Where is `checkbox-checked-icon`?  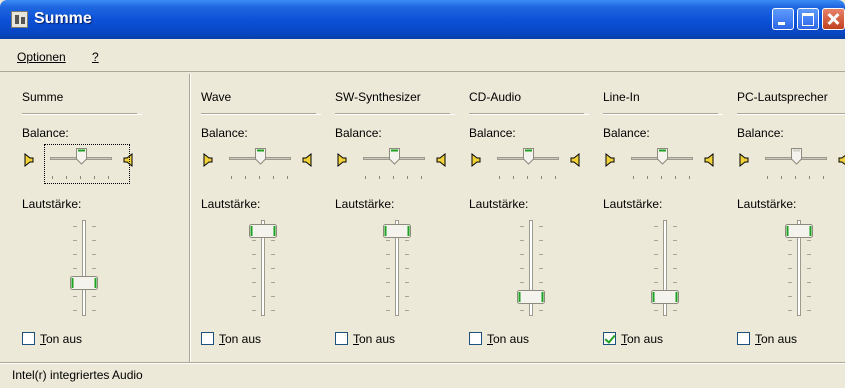 checkbox-checked-icon is located at coordinates (609, 338).